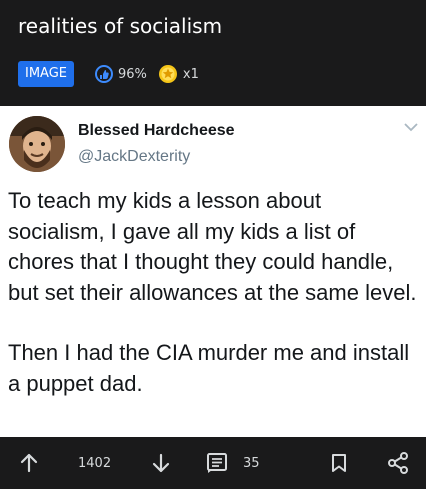  Describe the element at coordinates (132, 74) in the screenshot. I see `upvote-ratio-value: 96%` at that location.